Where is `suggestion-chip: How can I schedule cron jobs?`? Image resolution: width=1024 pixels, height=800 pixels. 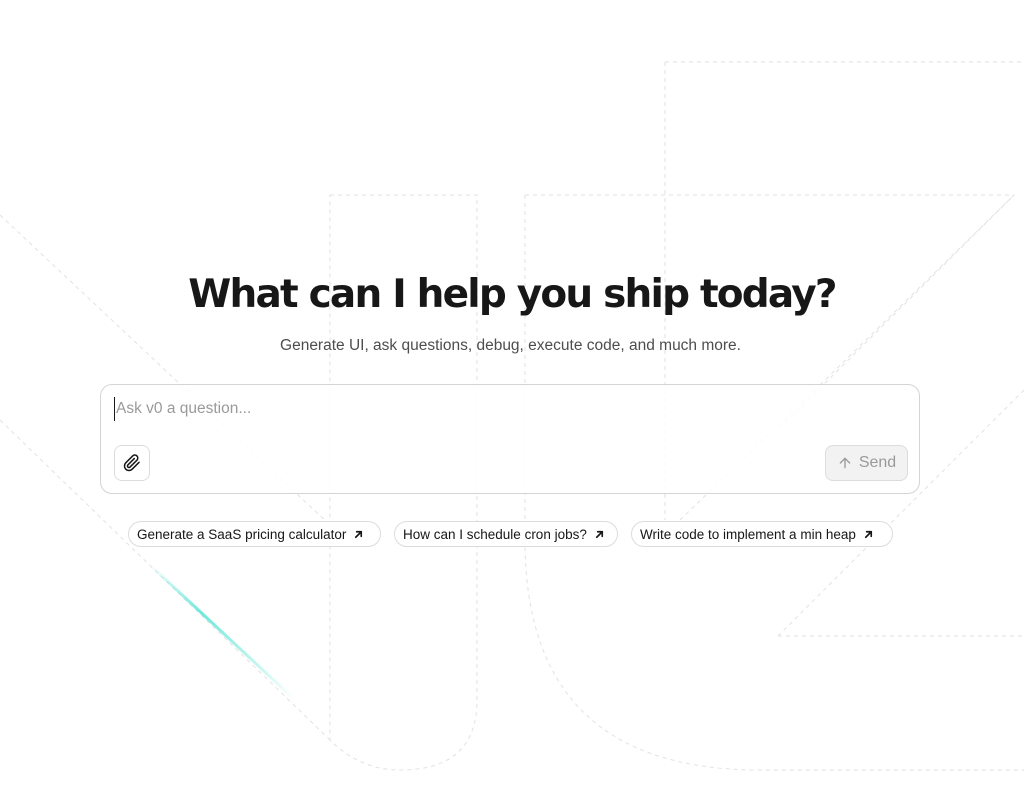 suggestion-chip: How can I schedule cron jobs? is located at coordinates (506, 534).